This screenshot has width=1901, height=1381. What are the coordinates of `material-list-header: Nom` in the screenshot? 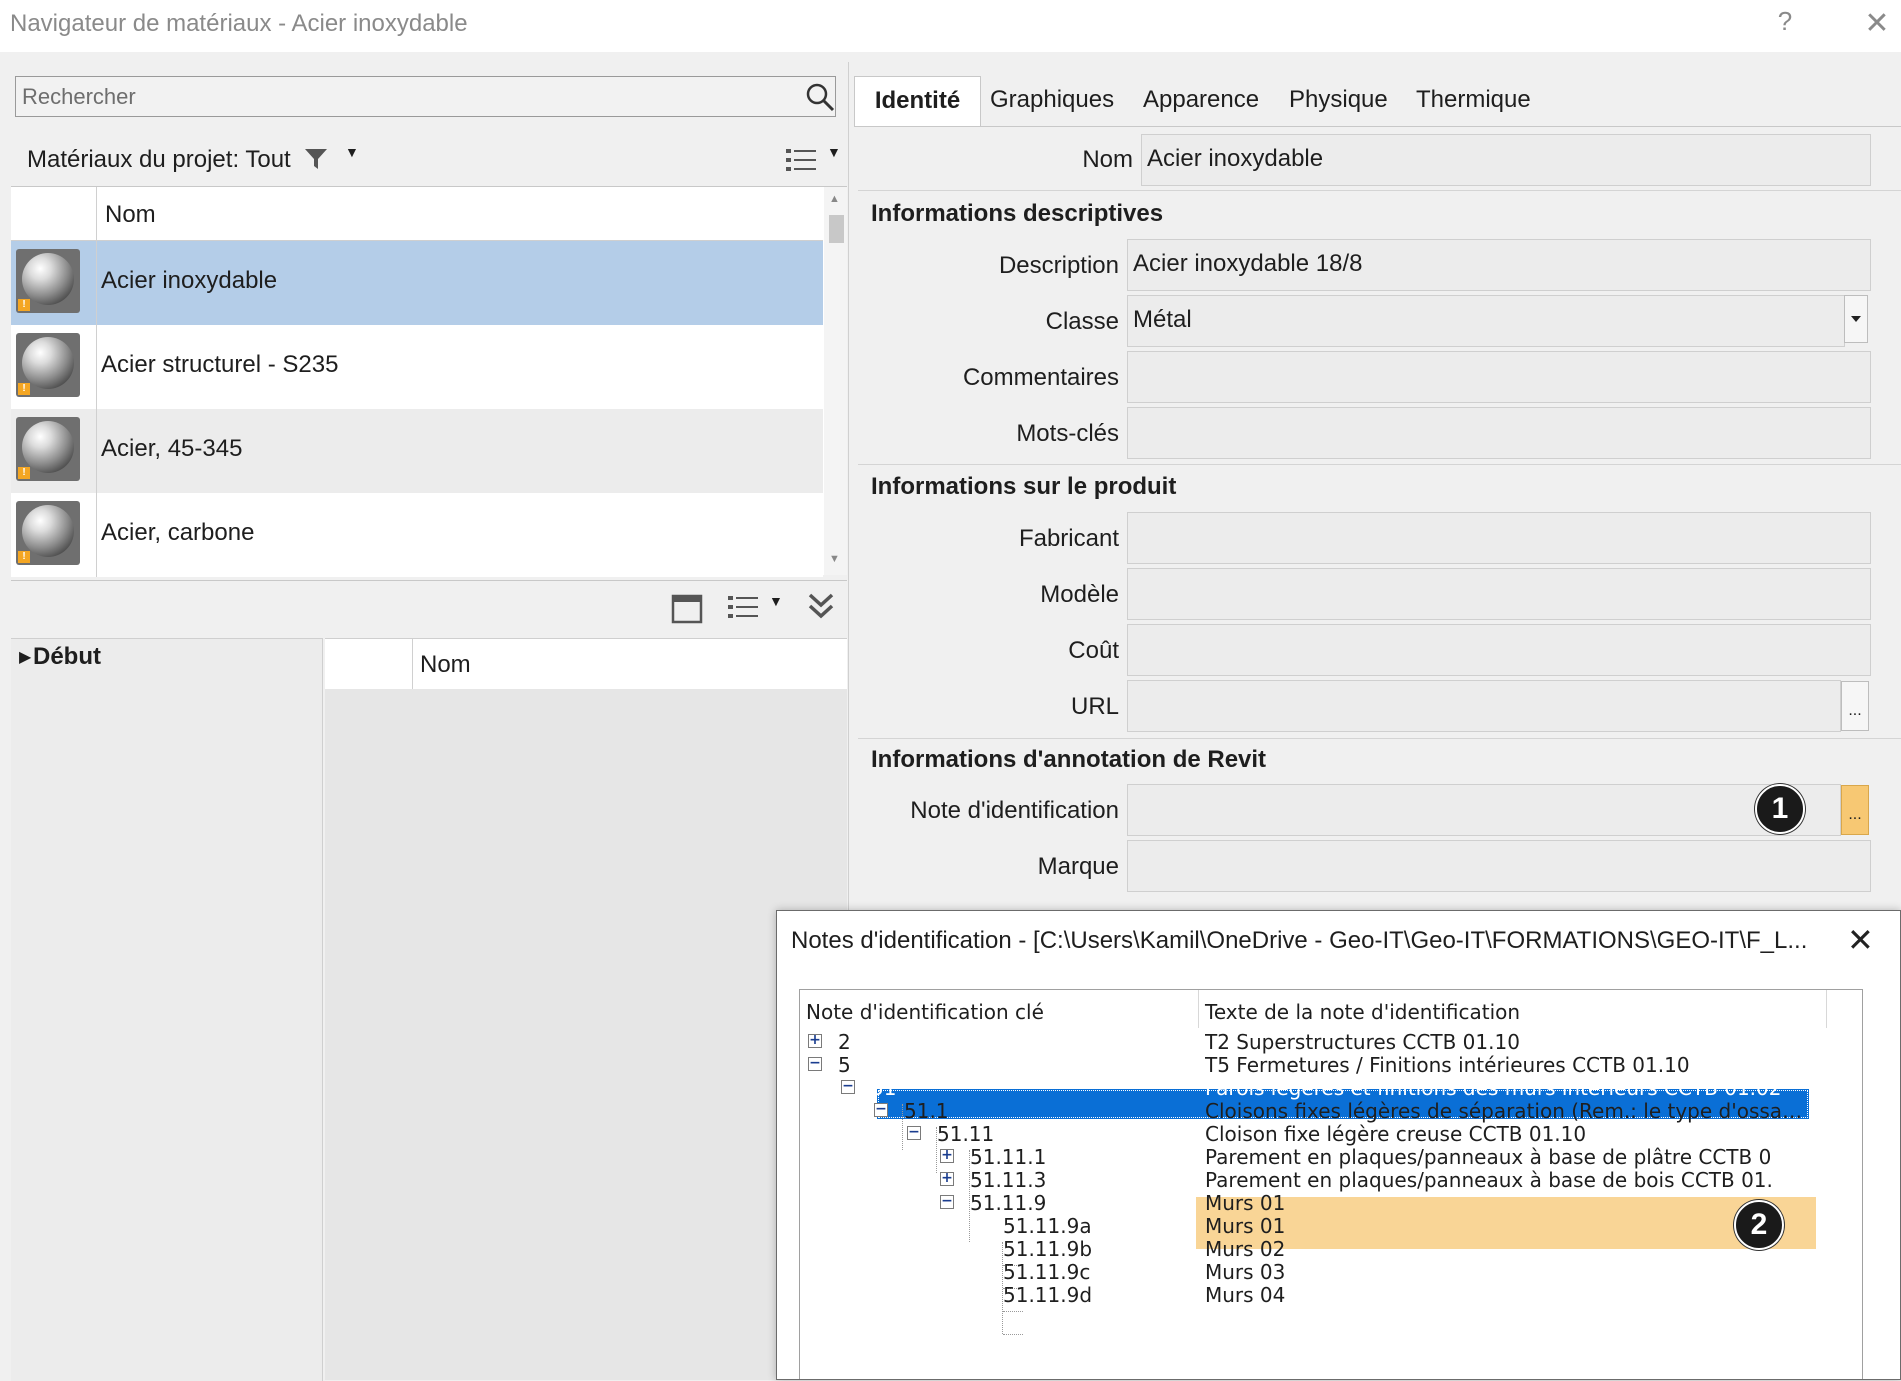 It's located at (417, 214).